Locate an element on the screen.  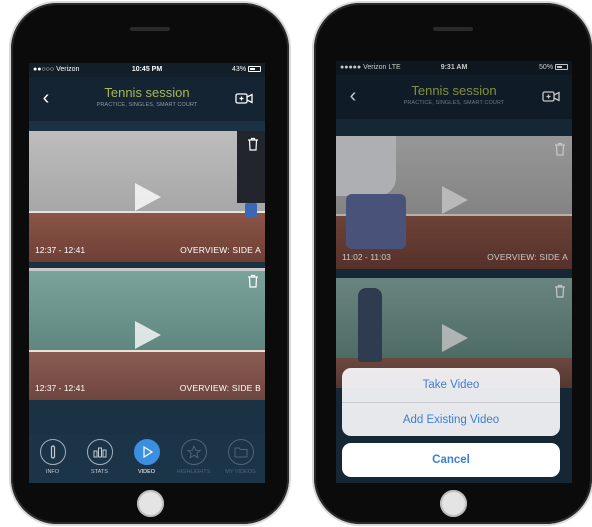
battery-status: 43% is located at coordinates (246, 70).